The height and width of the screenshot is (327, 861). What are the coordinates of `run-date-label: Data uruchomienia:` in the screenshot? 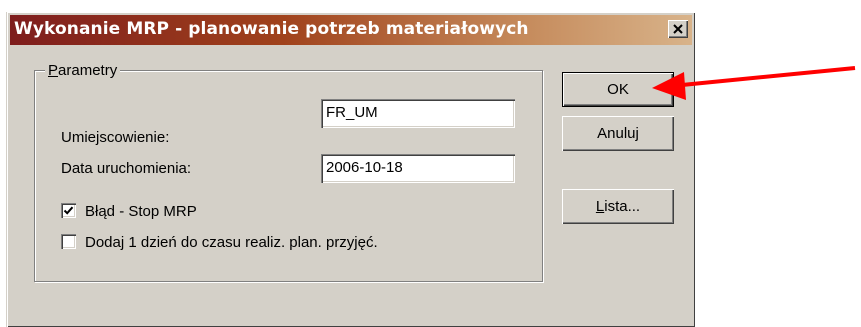 It's located at (126, 168).